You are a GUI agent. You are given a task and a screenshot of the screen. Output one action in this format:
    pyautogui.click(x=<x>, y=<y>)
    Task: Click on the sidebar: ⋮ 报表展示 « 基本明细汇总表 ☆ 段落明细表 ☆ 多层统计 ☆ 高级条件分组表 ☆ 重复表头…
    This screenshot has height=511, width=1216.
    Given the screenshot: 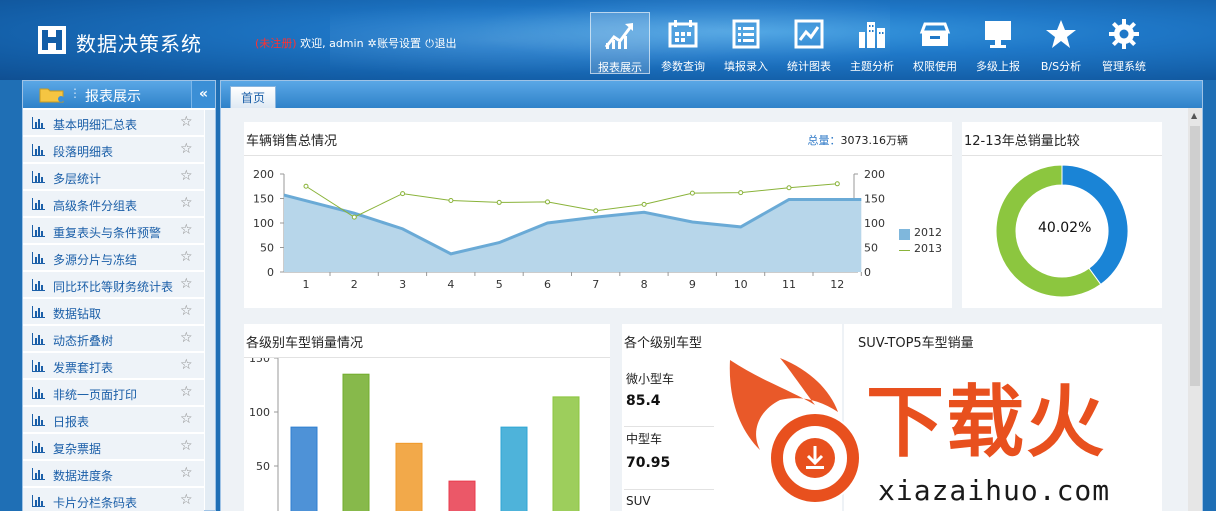 What is the action you would take?
    pyautogui.click(x=119, y=295)
    